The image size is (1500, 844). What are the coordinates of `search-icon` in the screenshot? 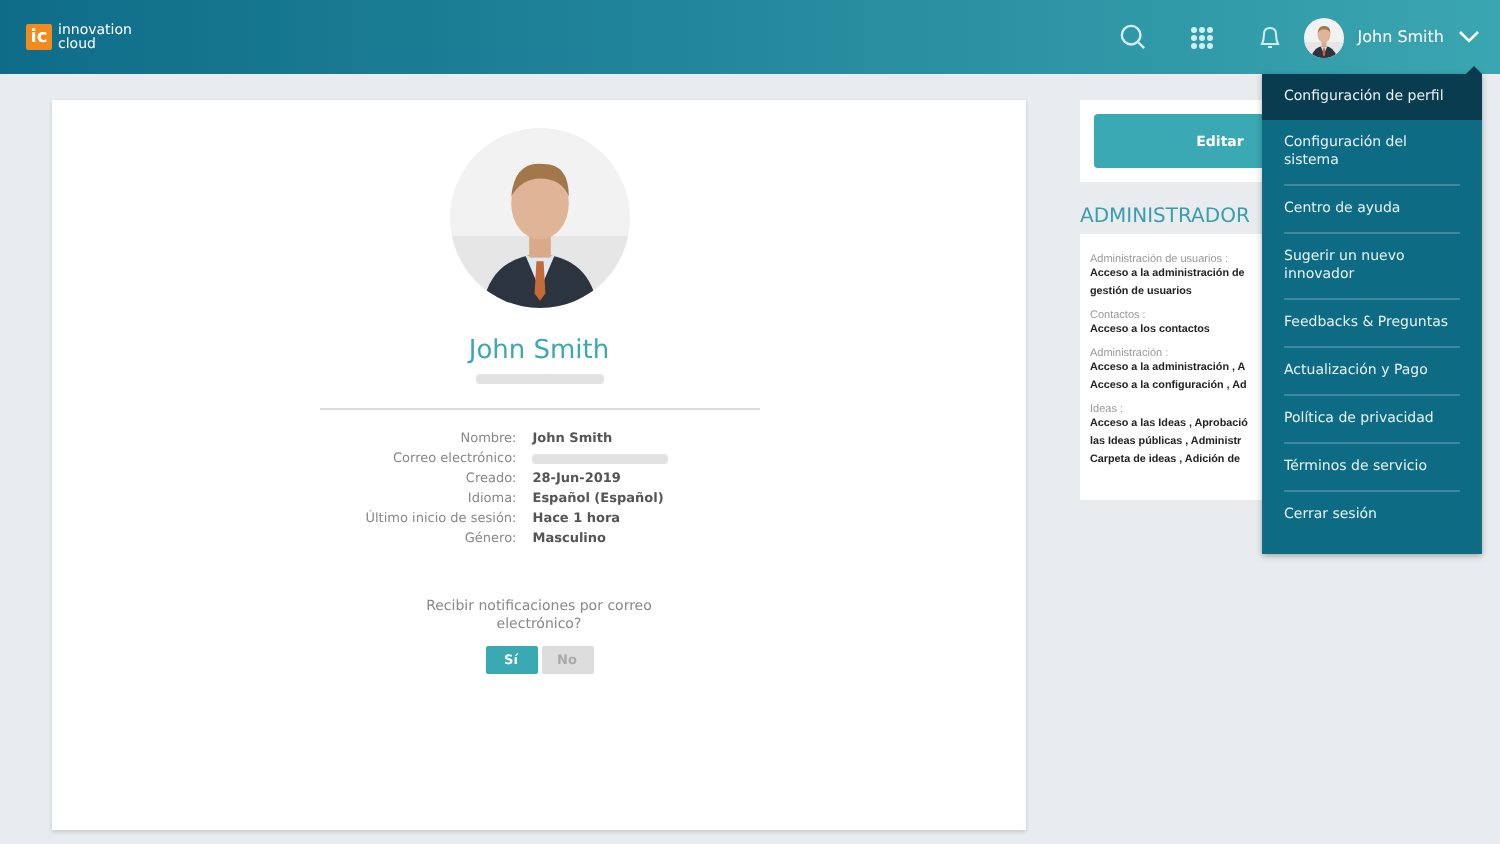 It's located at (1132, 37).